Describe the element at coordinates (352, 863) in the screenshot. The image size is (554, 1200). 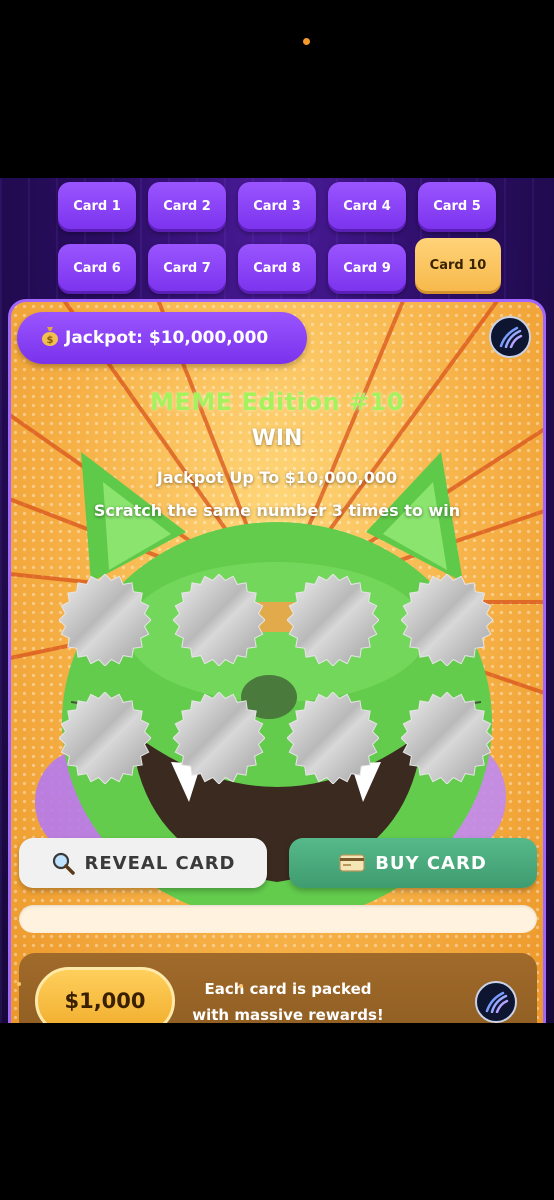
I see `credit-card-icon` at that location.